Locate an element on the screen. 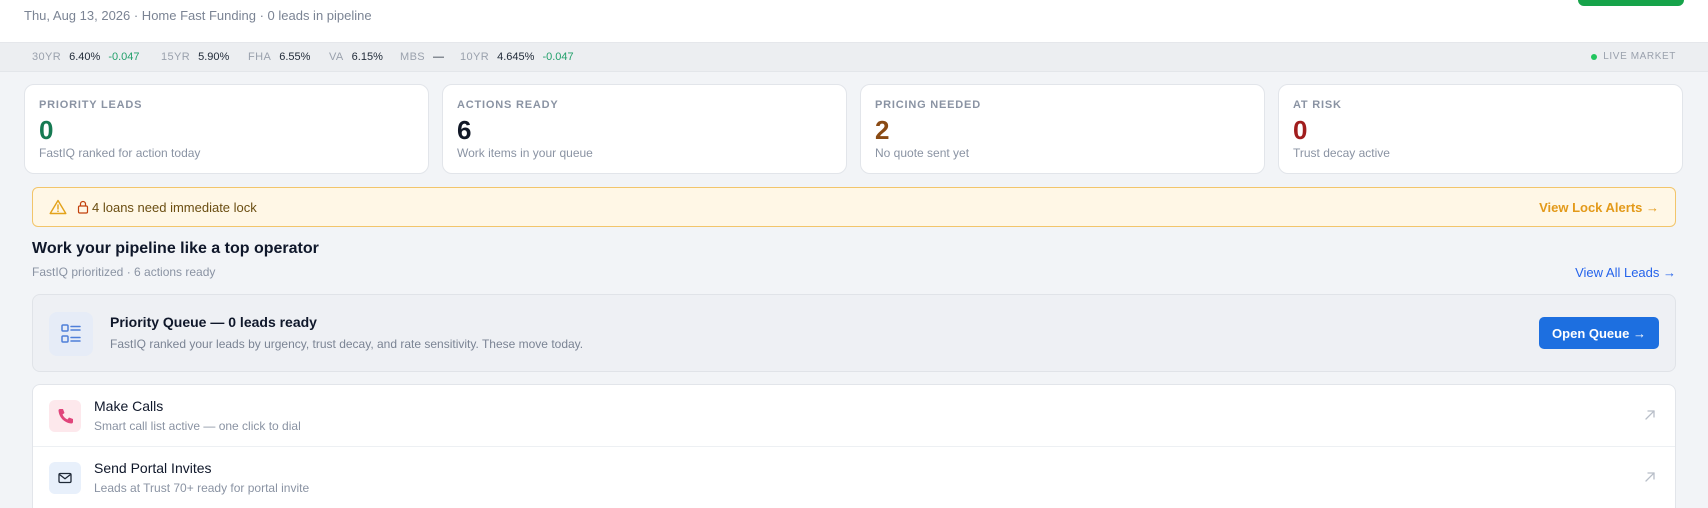 The width and height of the screenshot is (1708, 508). alert-message: 4 loans need immediate lock is located at coordinates (174, 207).